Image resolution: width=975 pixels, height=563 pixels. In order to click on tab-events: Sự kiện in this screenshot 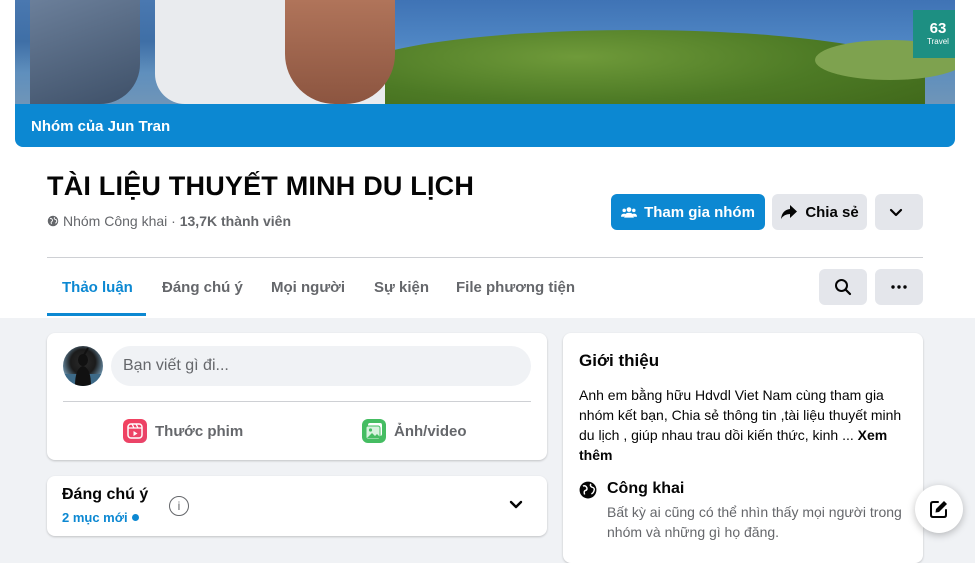, I will do `click(401, 287)`.